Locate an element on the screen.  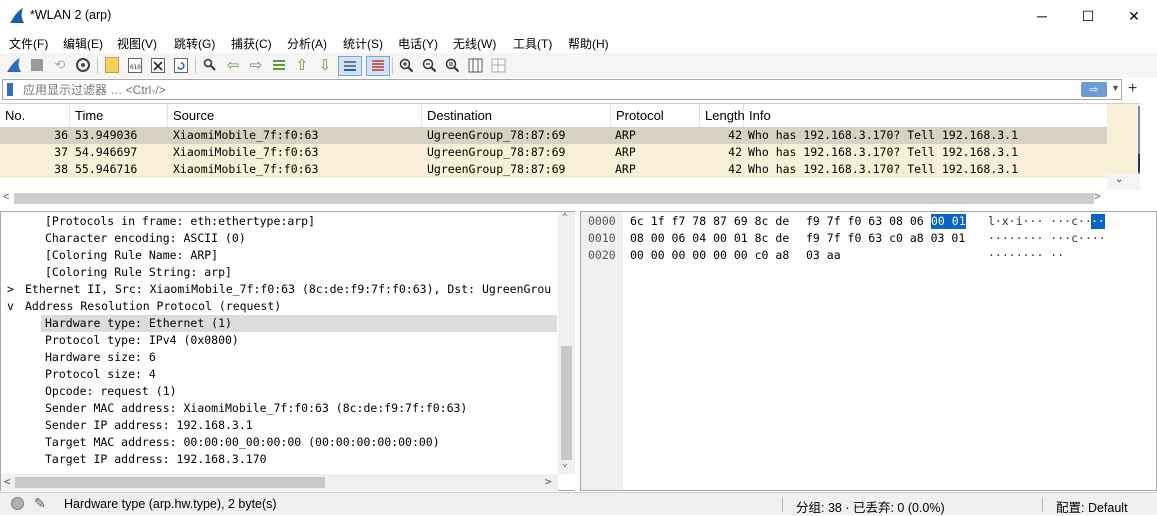
detail-line: Protocol type: IPv4 (0x0800) is located at coordinates (142, 340).